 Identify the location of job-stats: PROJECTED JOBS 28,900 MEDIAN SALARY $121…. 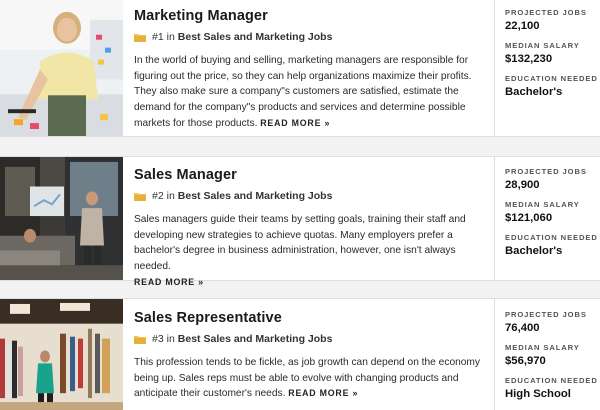
(547, 218).